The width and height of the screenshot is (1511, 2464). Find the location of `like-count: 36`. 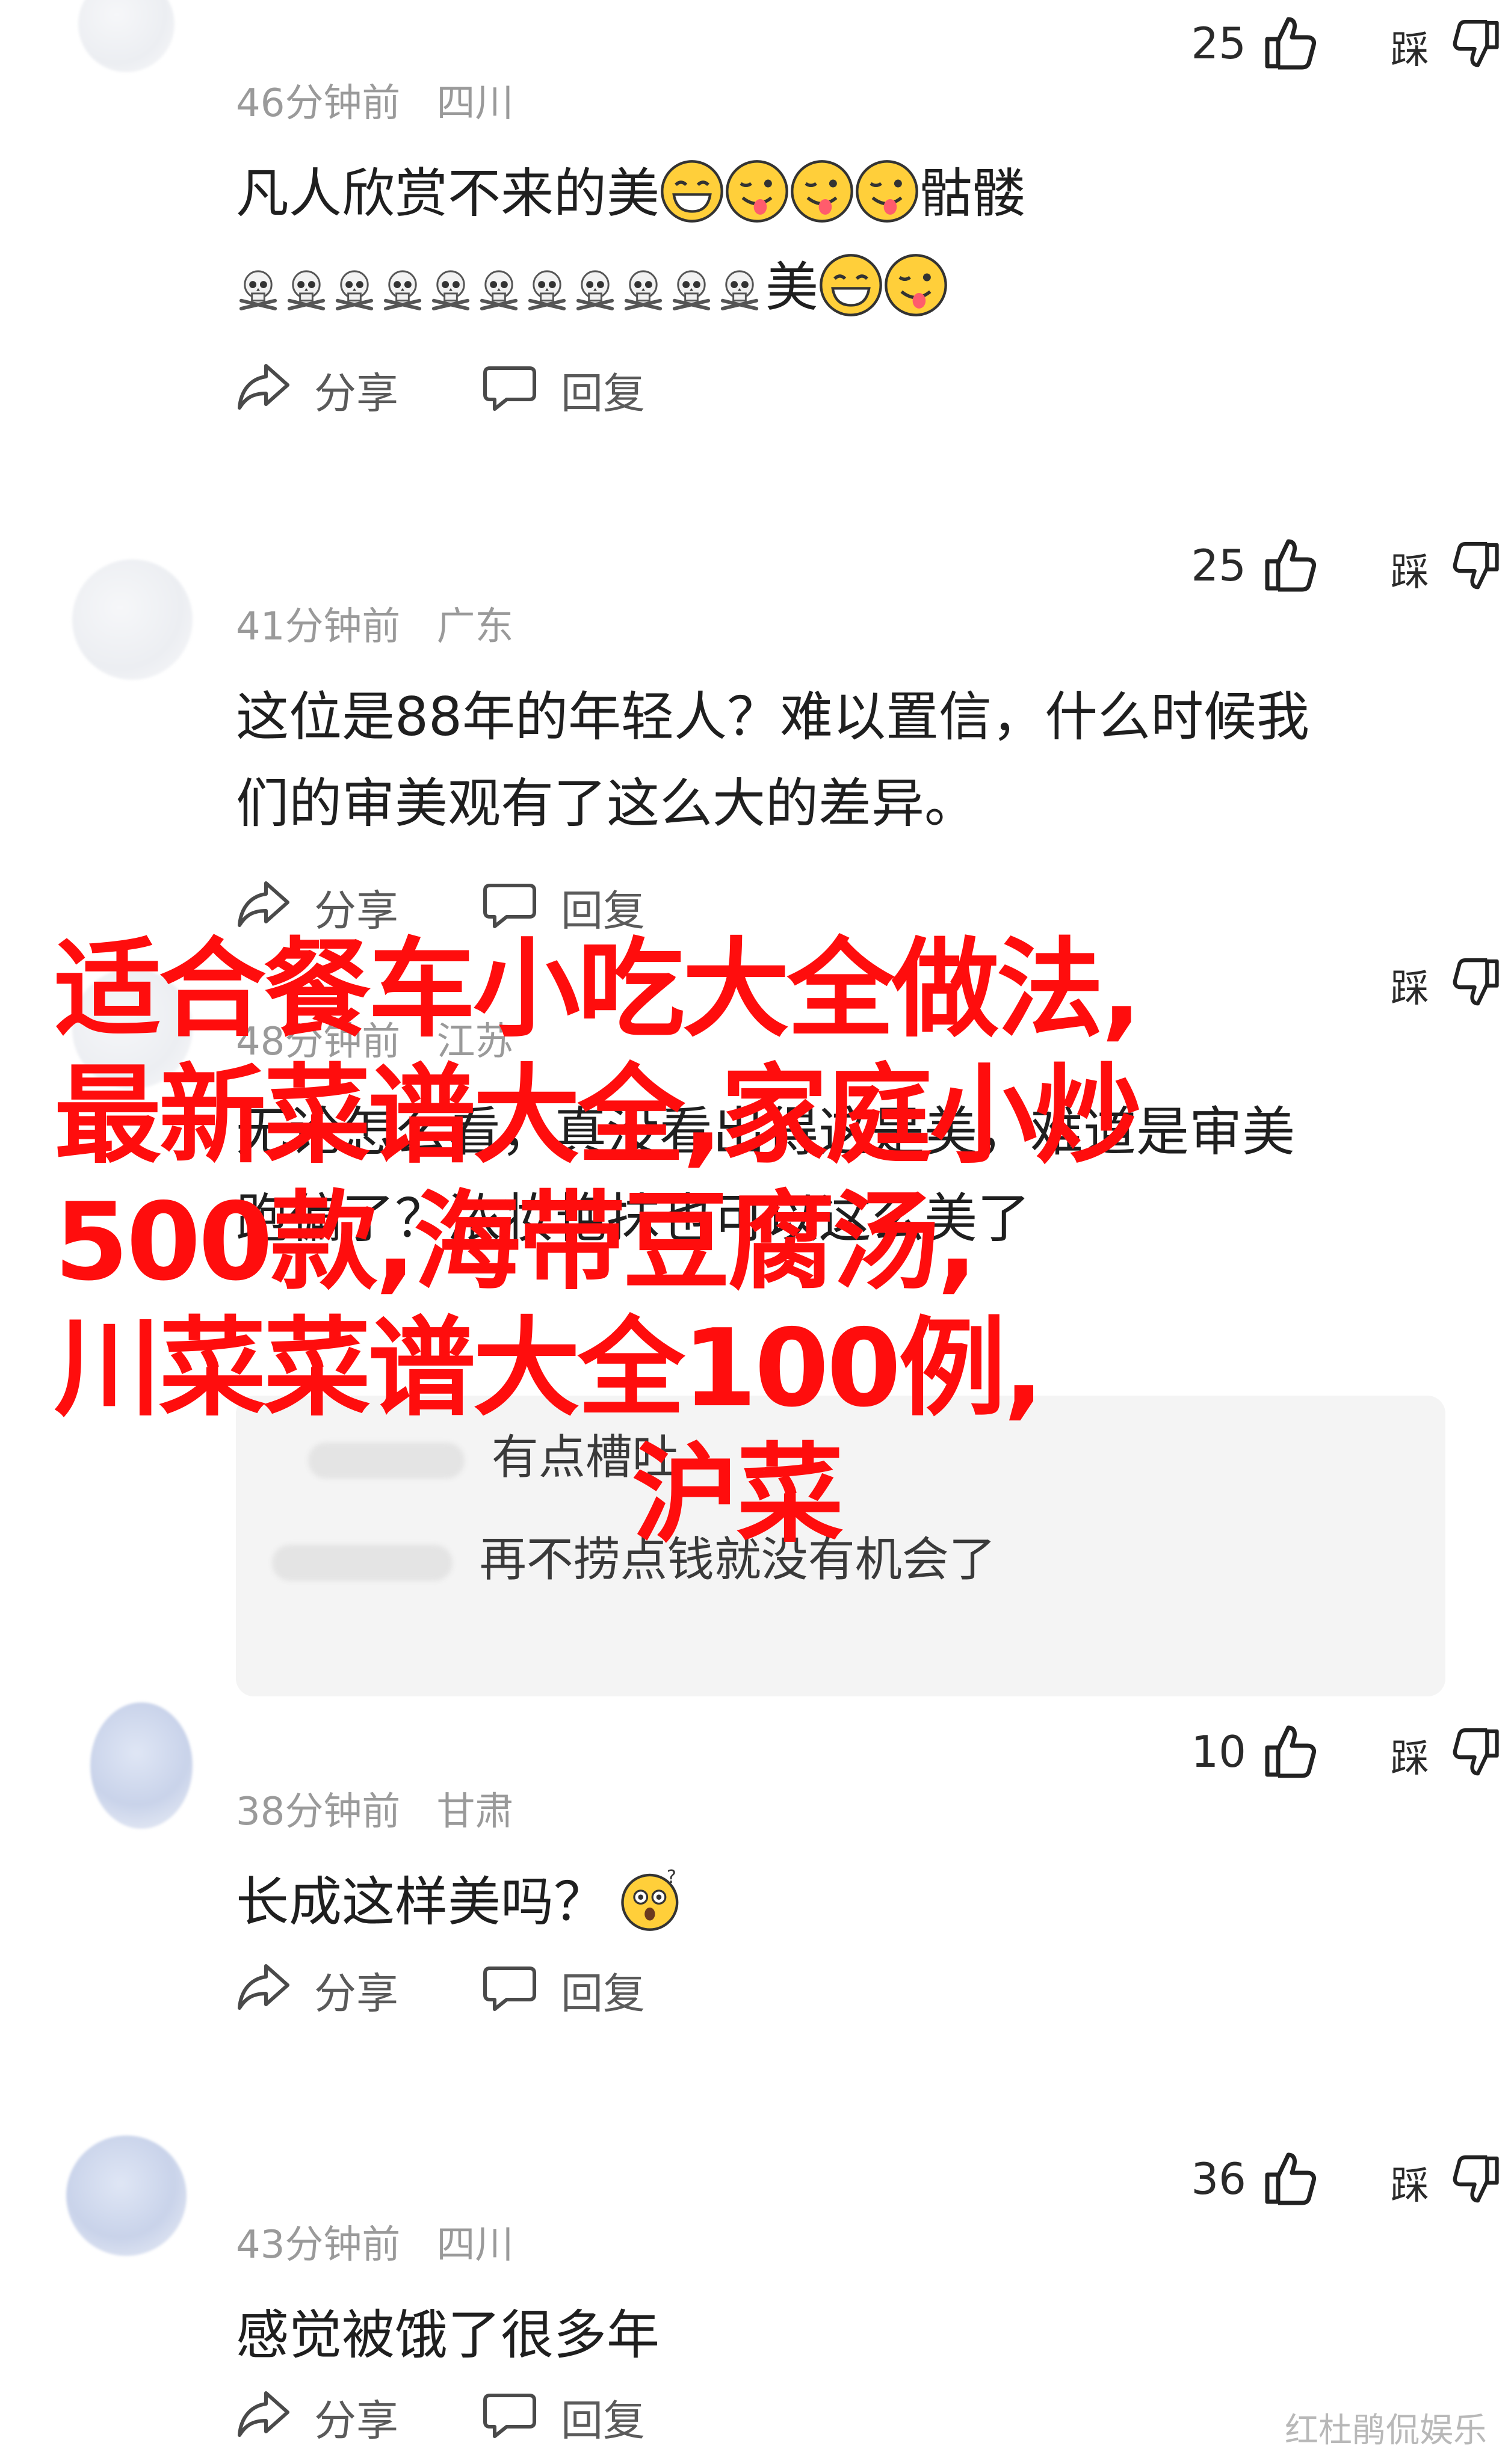

like-count: 36 is located at coordinates (1218, 2179).